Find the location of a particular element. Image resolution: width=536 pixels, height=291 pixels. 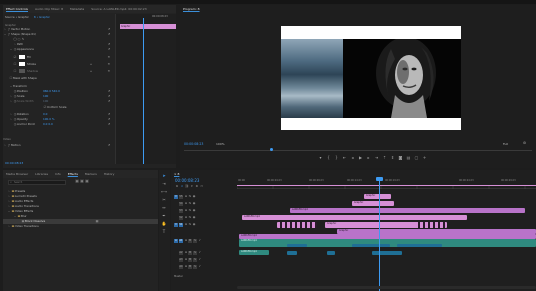

row-appearance: ⌄◷Appearance ↺ is located at coordinates (59, 49).